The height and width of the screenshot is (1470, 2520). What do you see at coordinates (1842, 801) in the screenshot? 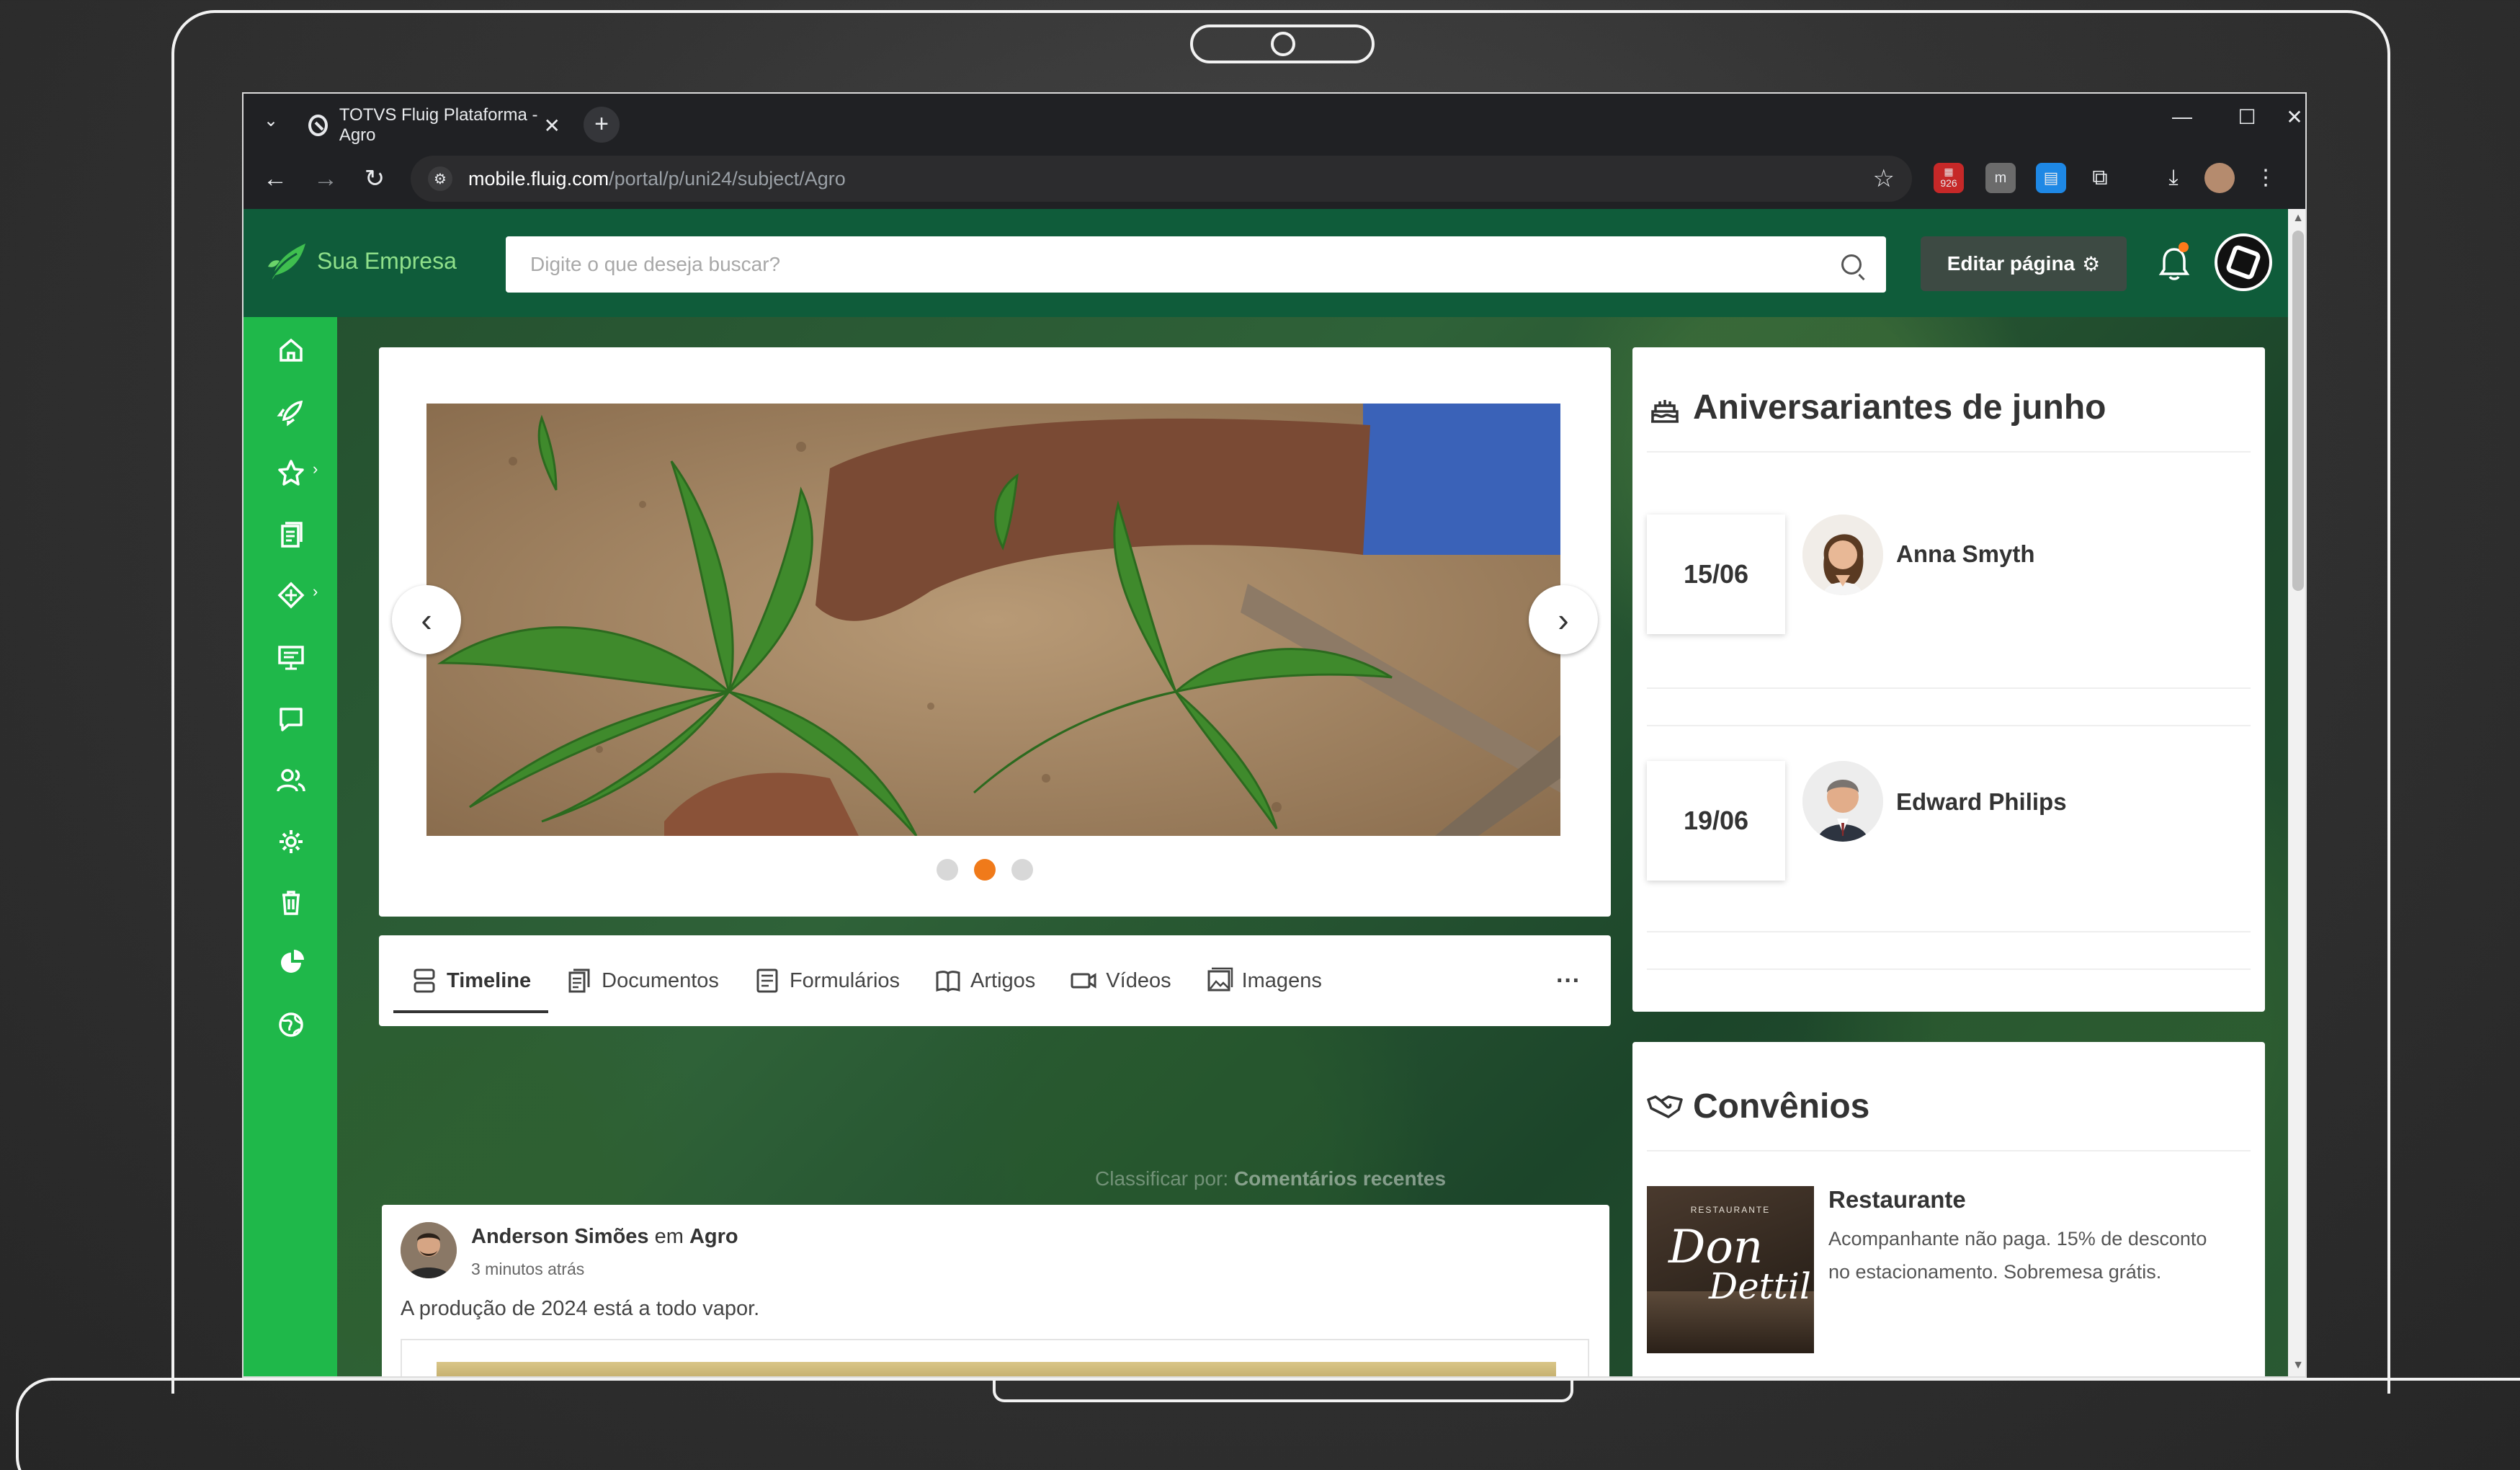
I see `birthday-avatar-edward` at bounding box center [1842, 801].